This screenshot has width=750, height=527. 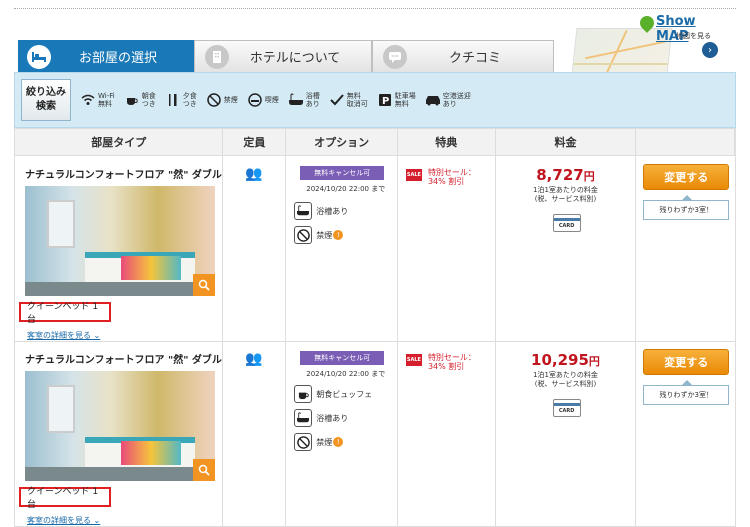 I want to click on filter-parking: P 駐車場 無料, so click(x=396, y=100).